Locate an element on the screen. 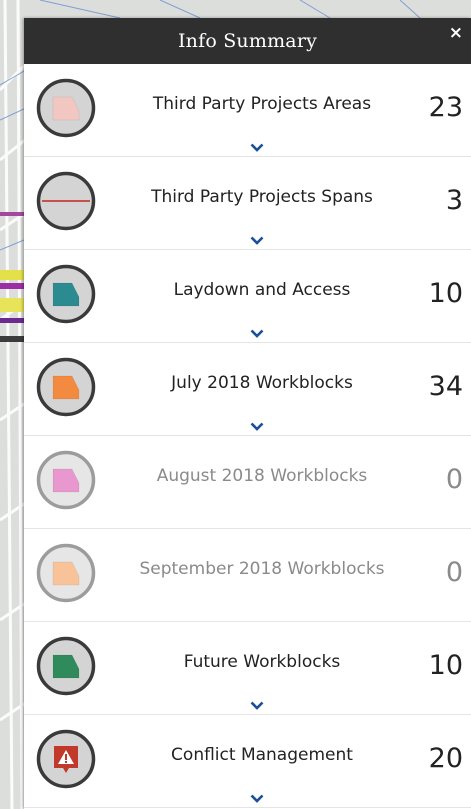 This screenshot has height=809, width=471. layer-row: September 2018 Workblocks 0 is located at coordinates (247, 575).